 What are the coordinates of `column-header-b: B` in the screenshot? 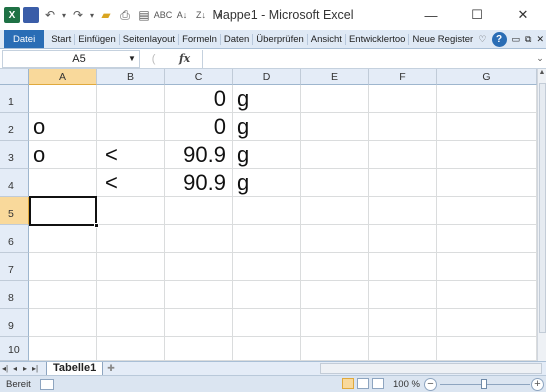 It's located at (131, 77).